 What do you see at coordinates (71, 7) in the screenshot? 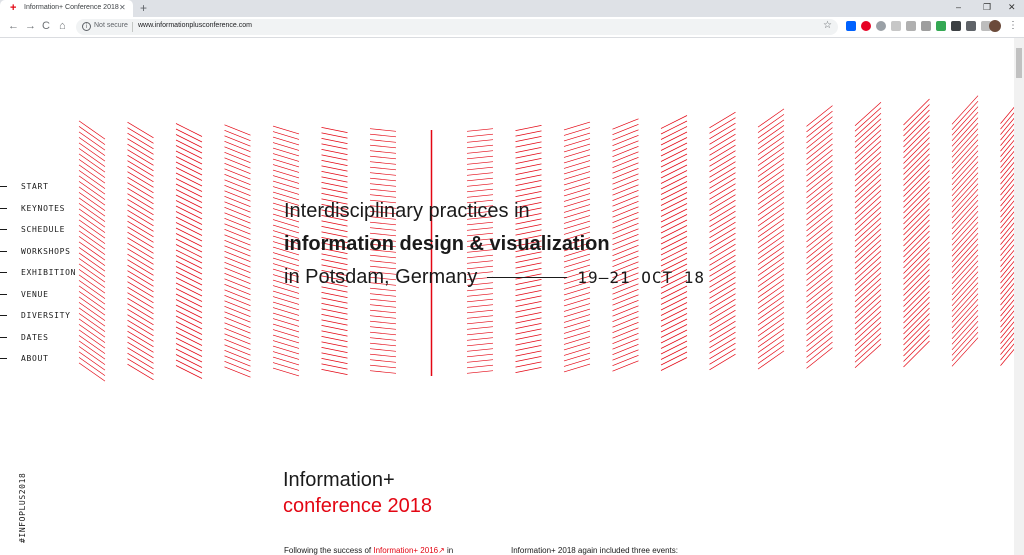
I see `tab-title: Information+ Conference 2018` at bounding box center [71, 7].